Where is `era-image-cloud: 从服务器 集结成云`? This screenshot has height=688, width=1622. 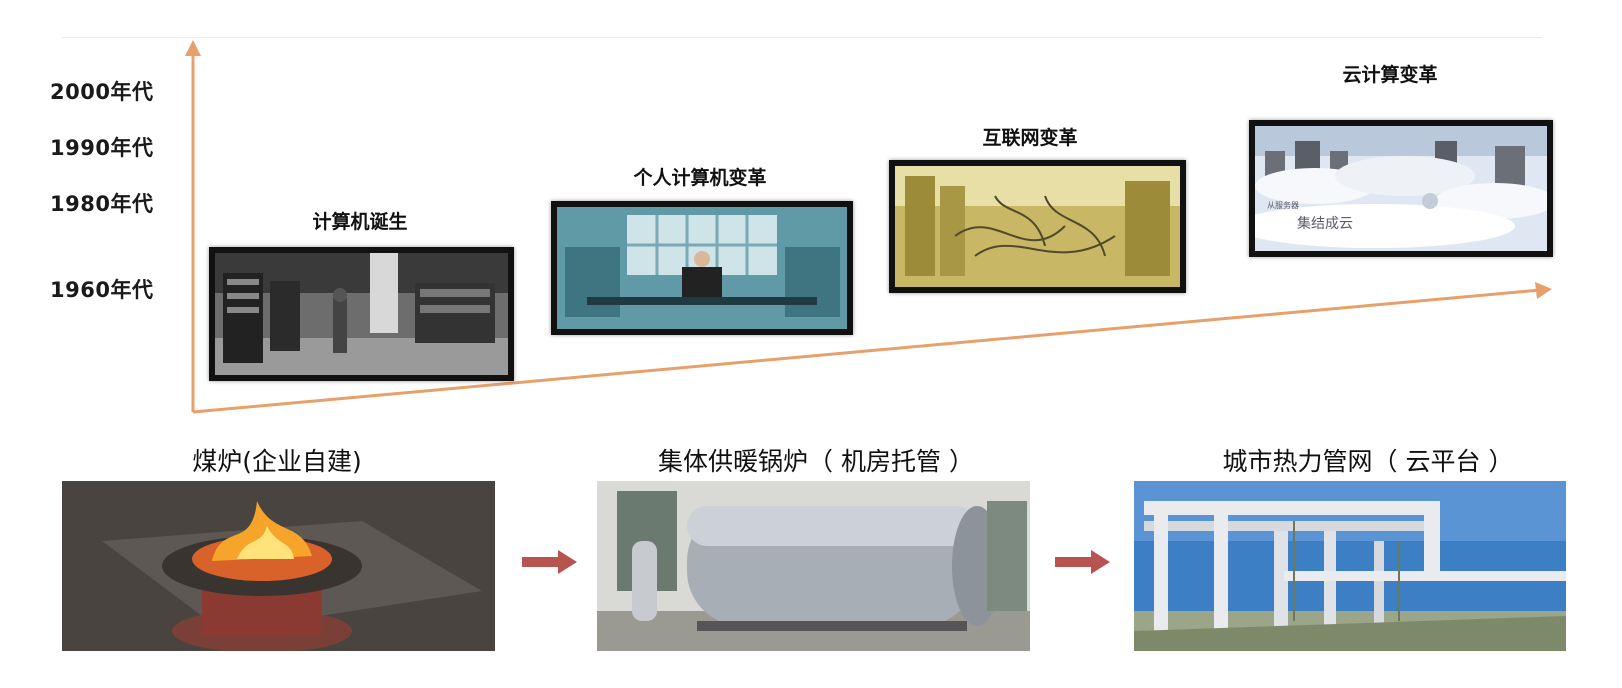 era-image-cloud: 从服务器 集结成云 is located at coordinates (1401, 188).